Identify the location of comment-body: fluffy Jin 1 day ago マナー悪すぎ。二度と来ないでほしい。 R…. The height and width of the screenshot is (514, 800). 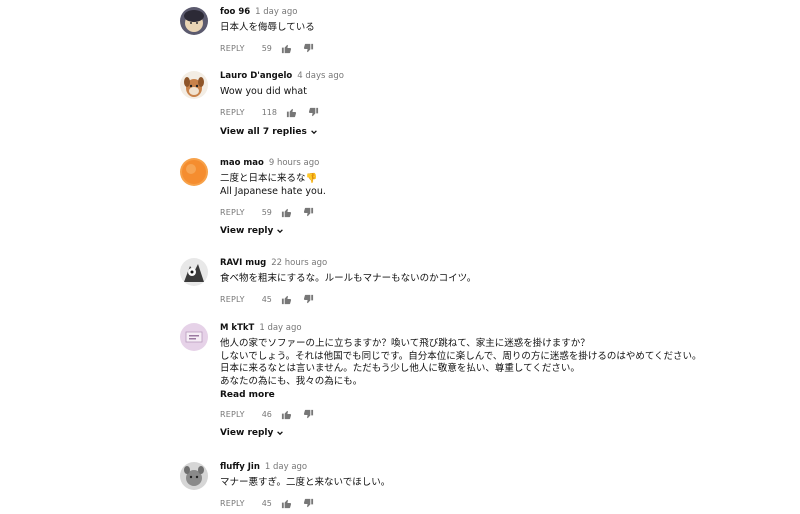
(490, 486).